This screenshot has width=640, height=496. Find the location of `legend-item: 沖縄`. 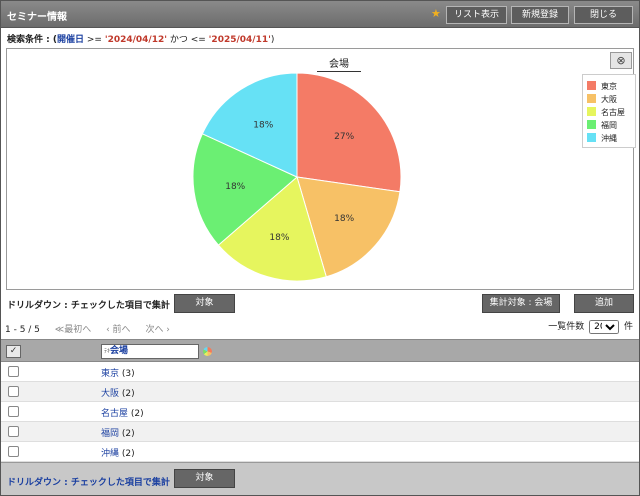

legend-item: 沖縄 is located at coordinates (602, 139).